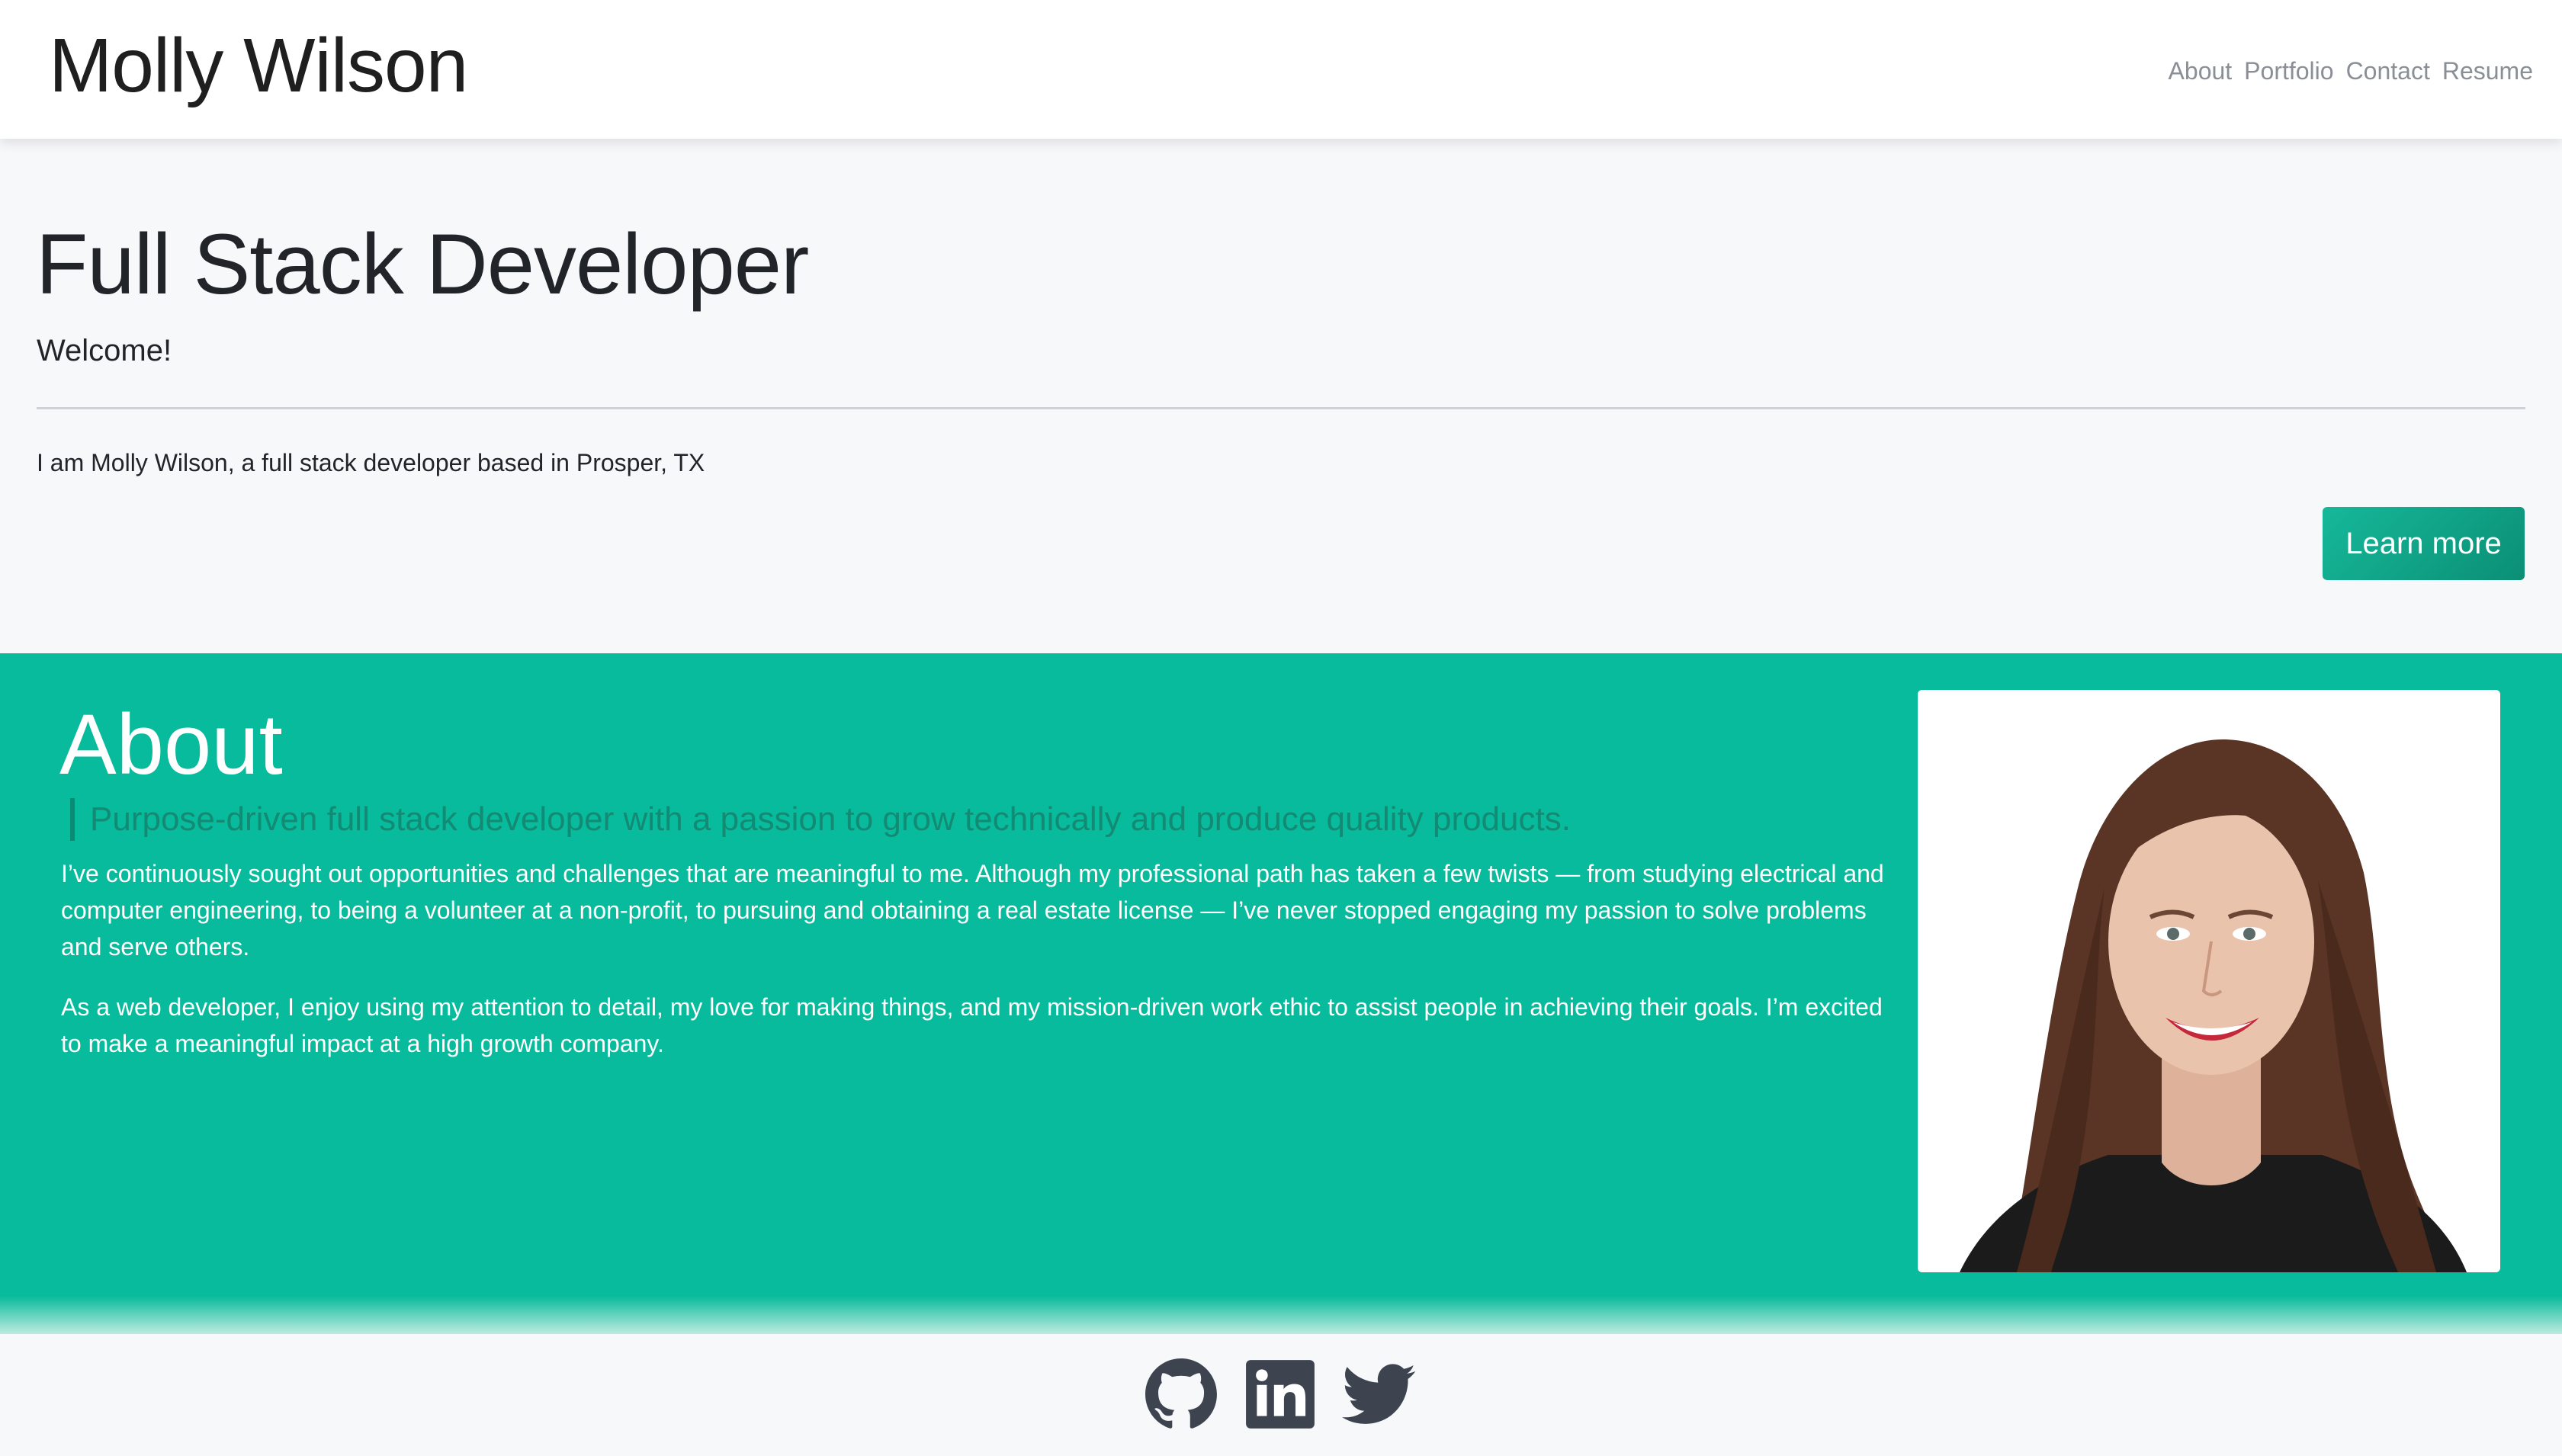 Image resolution: width=2562 pixels, height=1456 pixels. What do you see at coordinates (1379, 1394) in the screenshot?
I see `twitter-icon` at bounding box center [1379, 1394].